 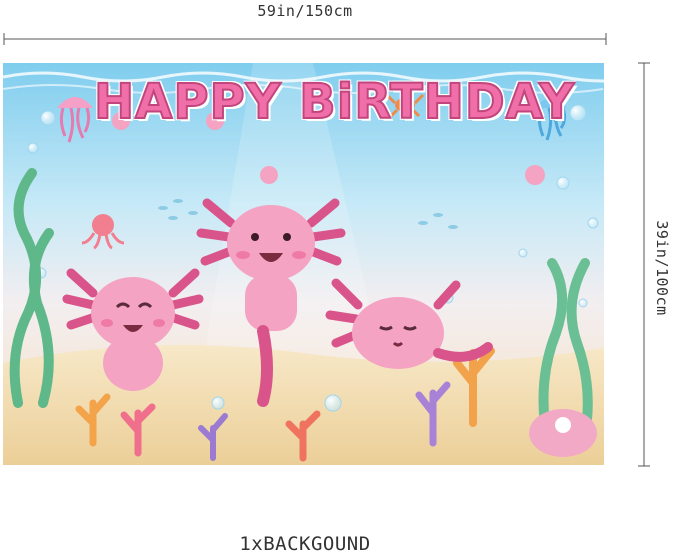 What do you see at coordinates (662, 268) in the screenshot?
I see `height-dimension-label: 39in/100cm` at bounding box center [662, 268].